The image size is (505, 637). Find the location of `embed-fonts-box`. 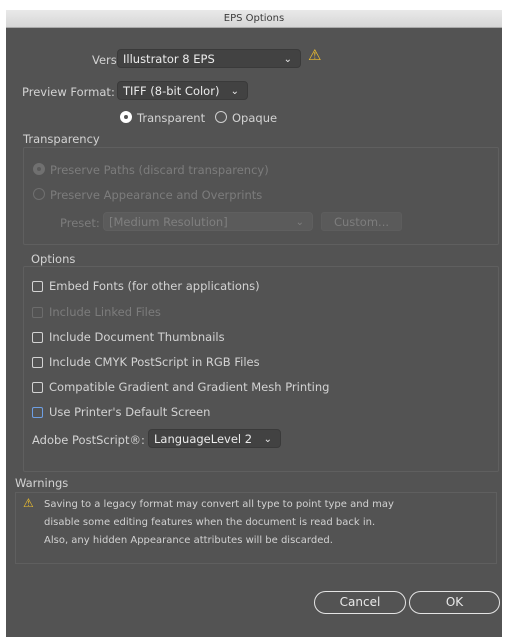

embed-fonts-box is located at coordinates (37, 286).